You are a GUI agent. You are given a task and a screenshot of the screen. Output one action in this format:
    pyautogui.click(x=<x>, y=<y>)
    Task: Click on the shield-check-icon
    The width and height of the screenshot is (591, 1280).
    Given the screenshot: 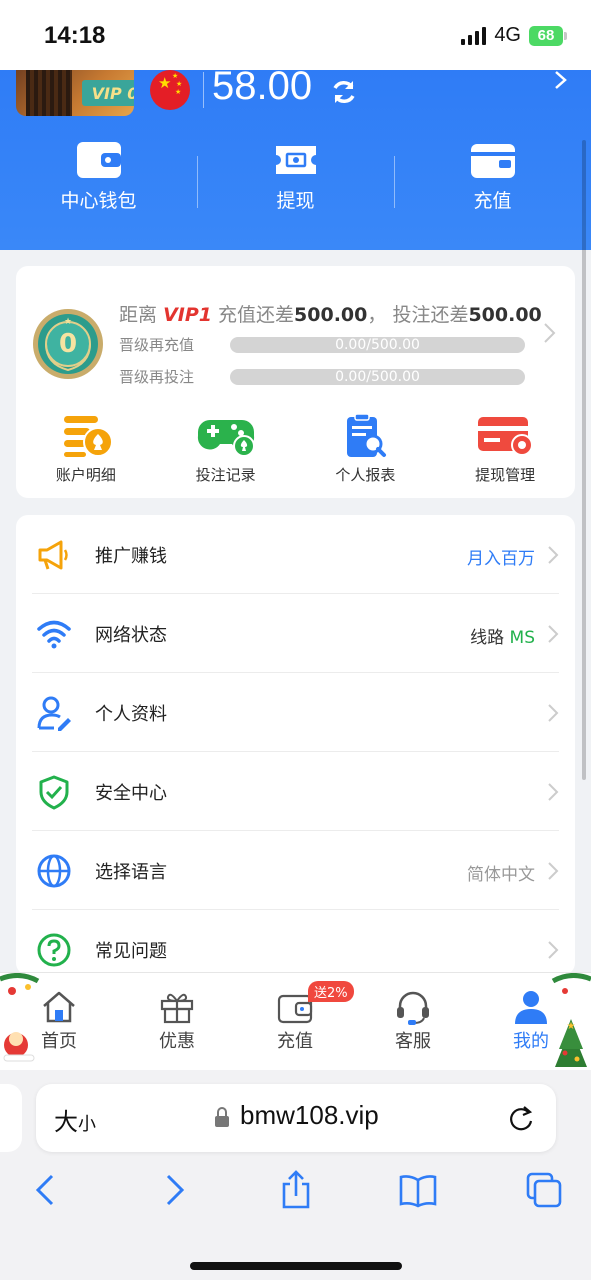 What is the action you would take?
    pyautogui.click(x=54, y=792)
    